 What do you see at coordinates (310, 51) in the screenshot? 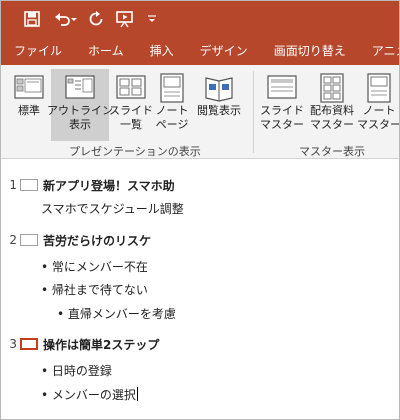
I see `tab-transitions: 画面切り替え` at bounding box center [310, 51].